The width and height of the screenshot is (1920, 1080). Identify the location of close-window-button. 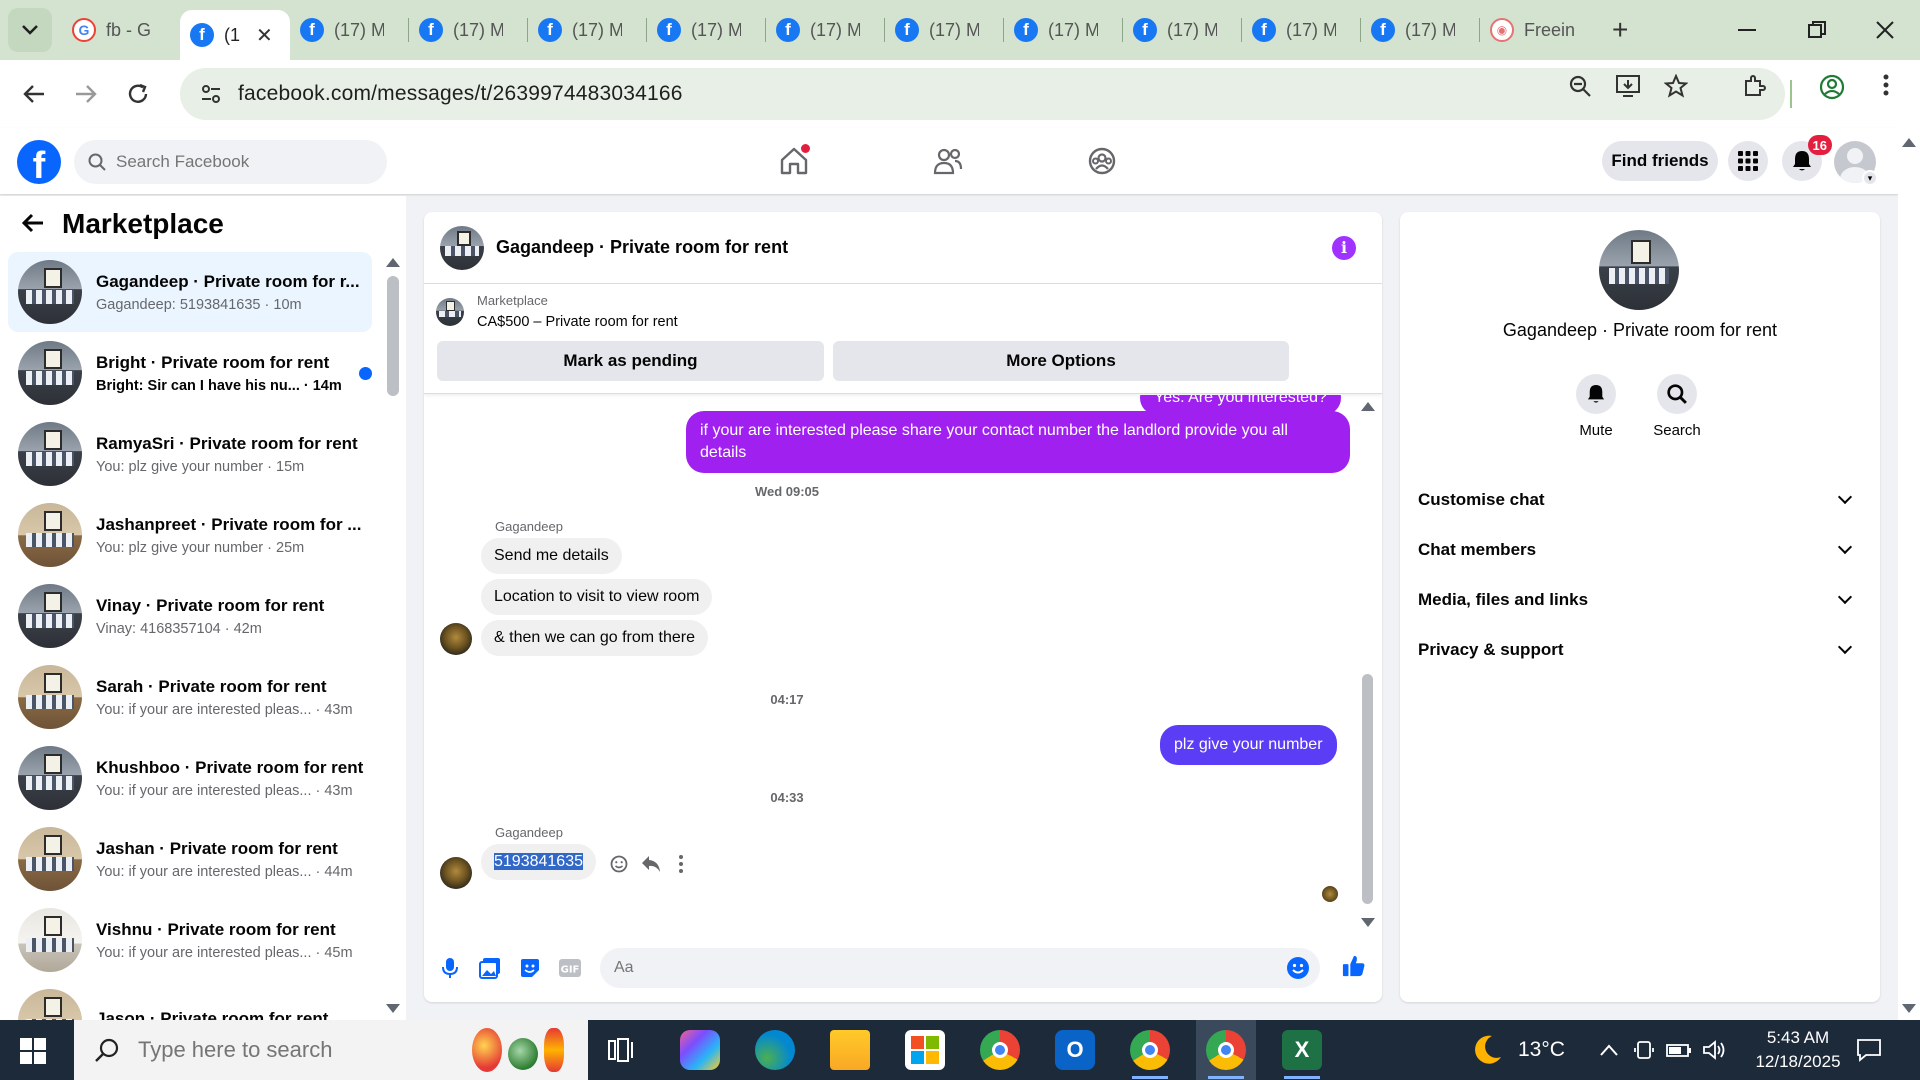
(1885, 30).